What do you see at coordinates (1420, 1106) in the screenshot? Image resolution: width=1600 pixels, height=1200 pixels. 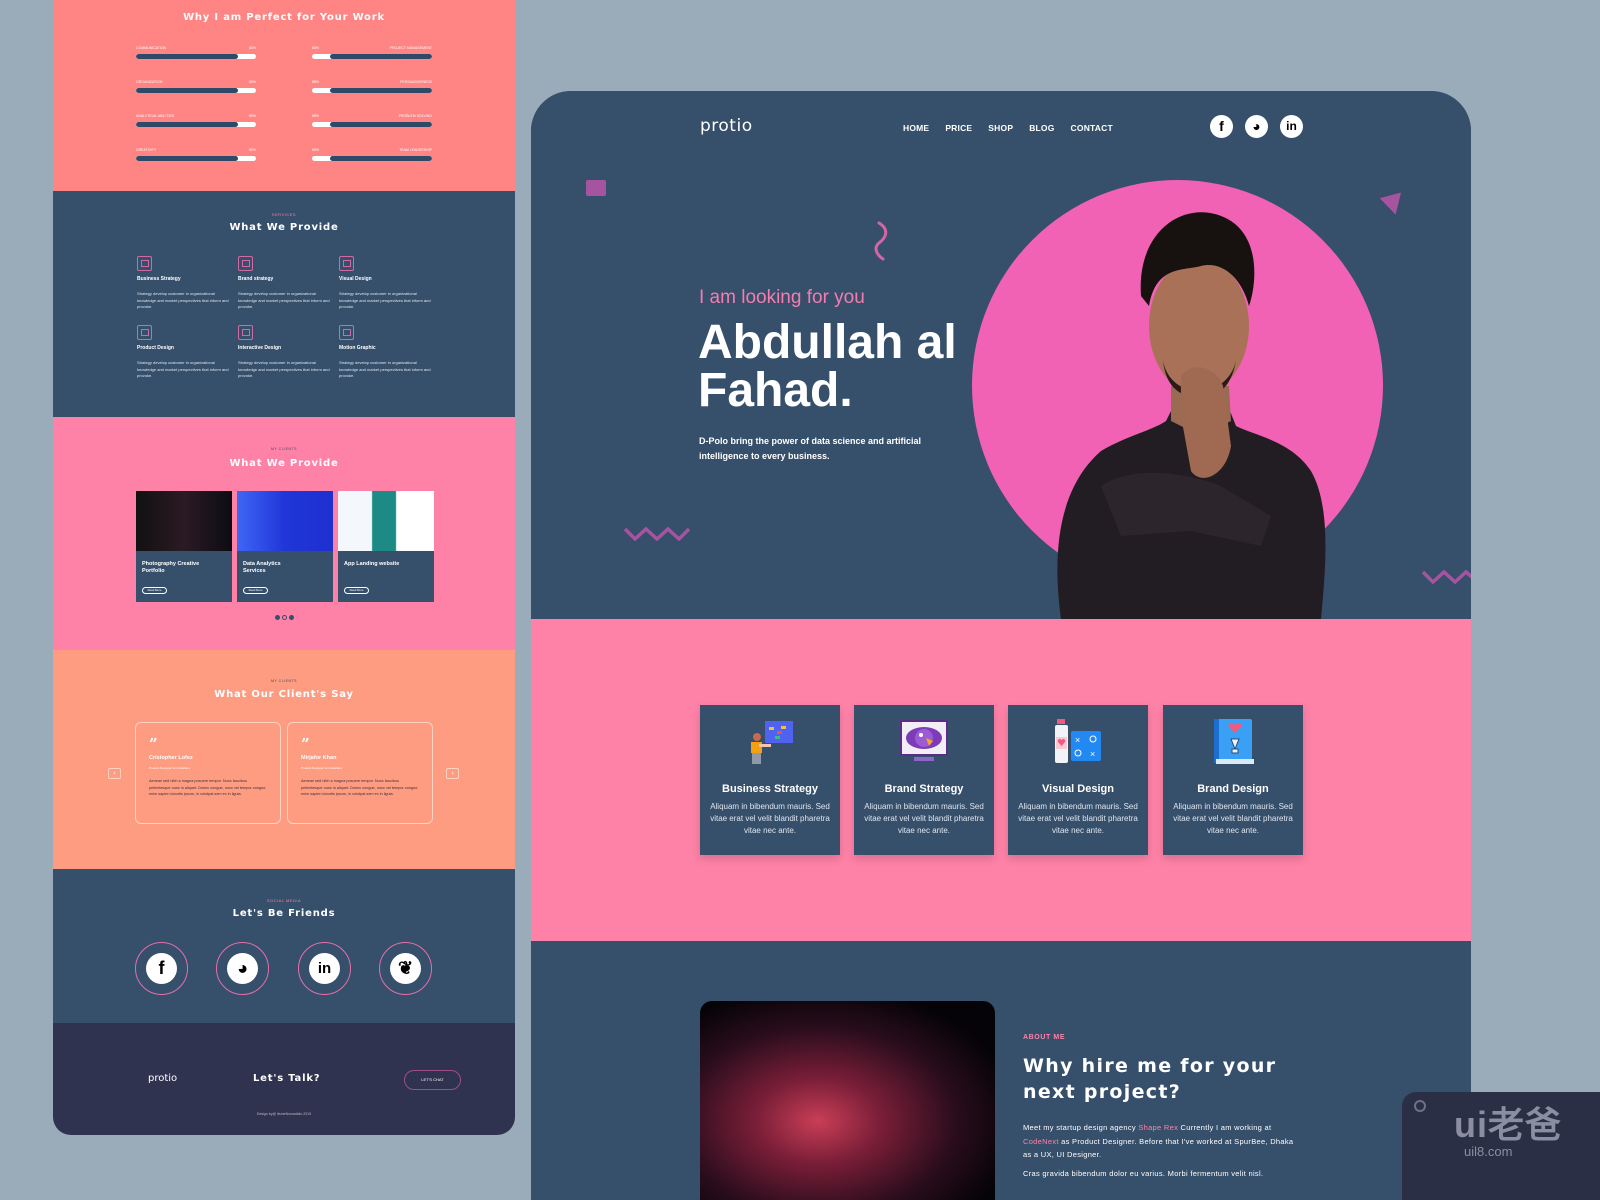 I see `watermark-ring-icon` at bounding box center [1420, 1106].